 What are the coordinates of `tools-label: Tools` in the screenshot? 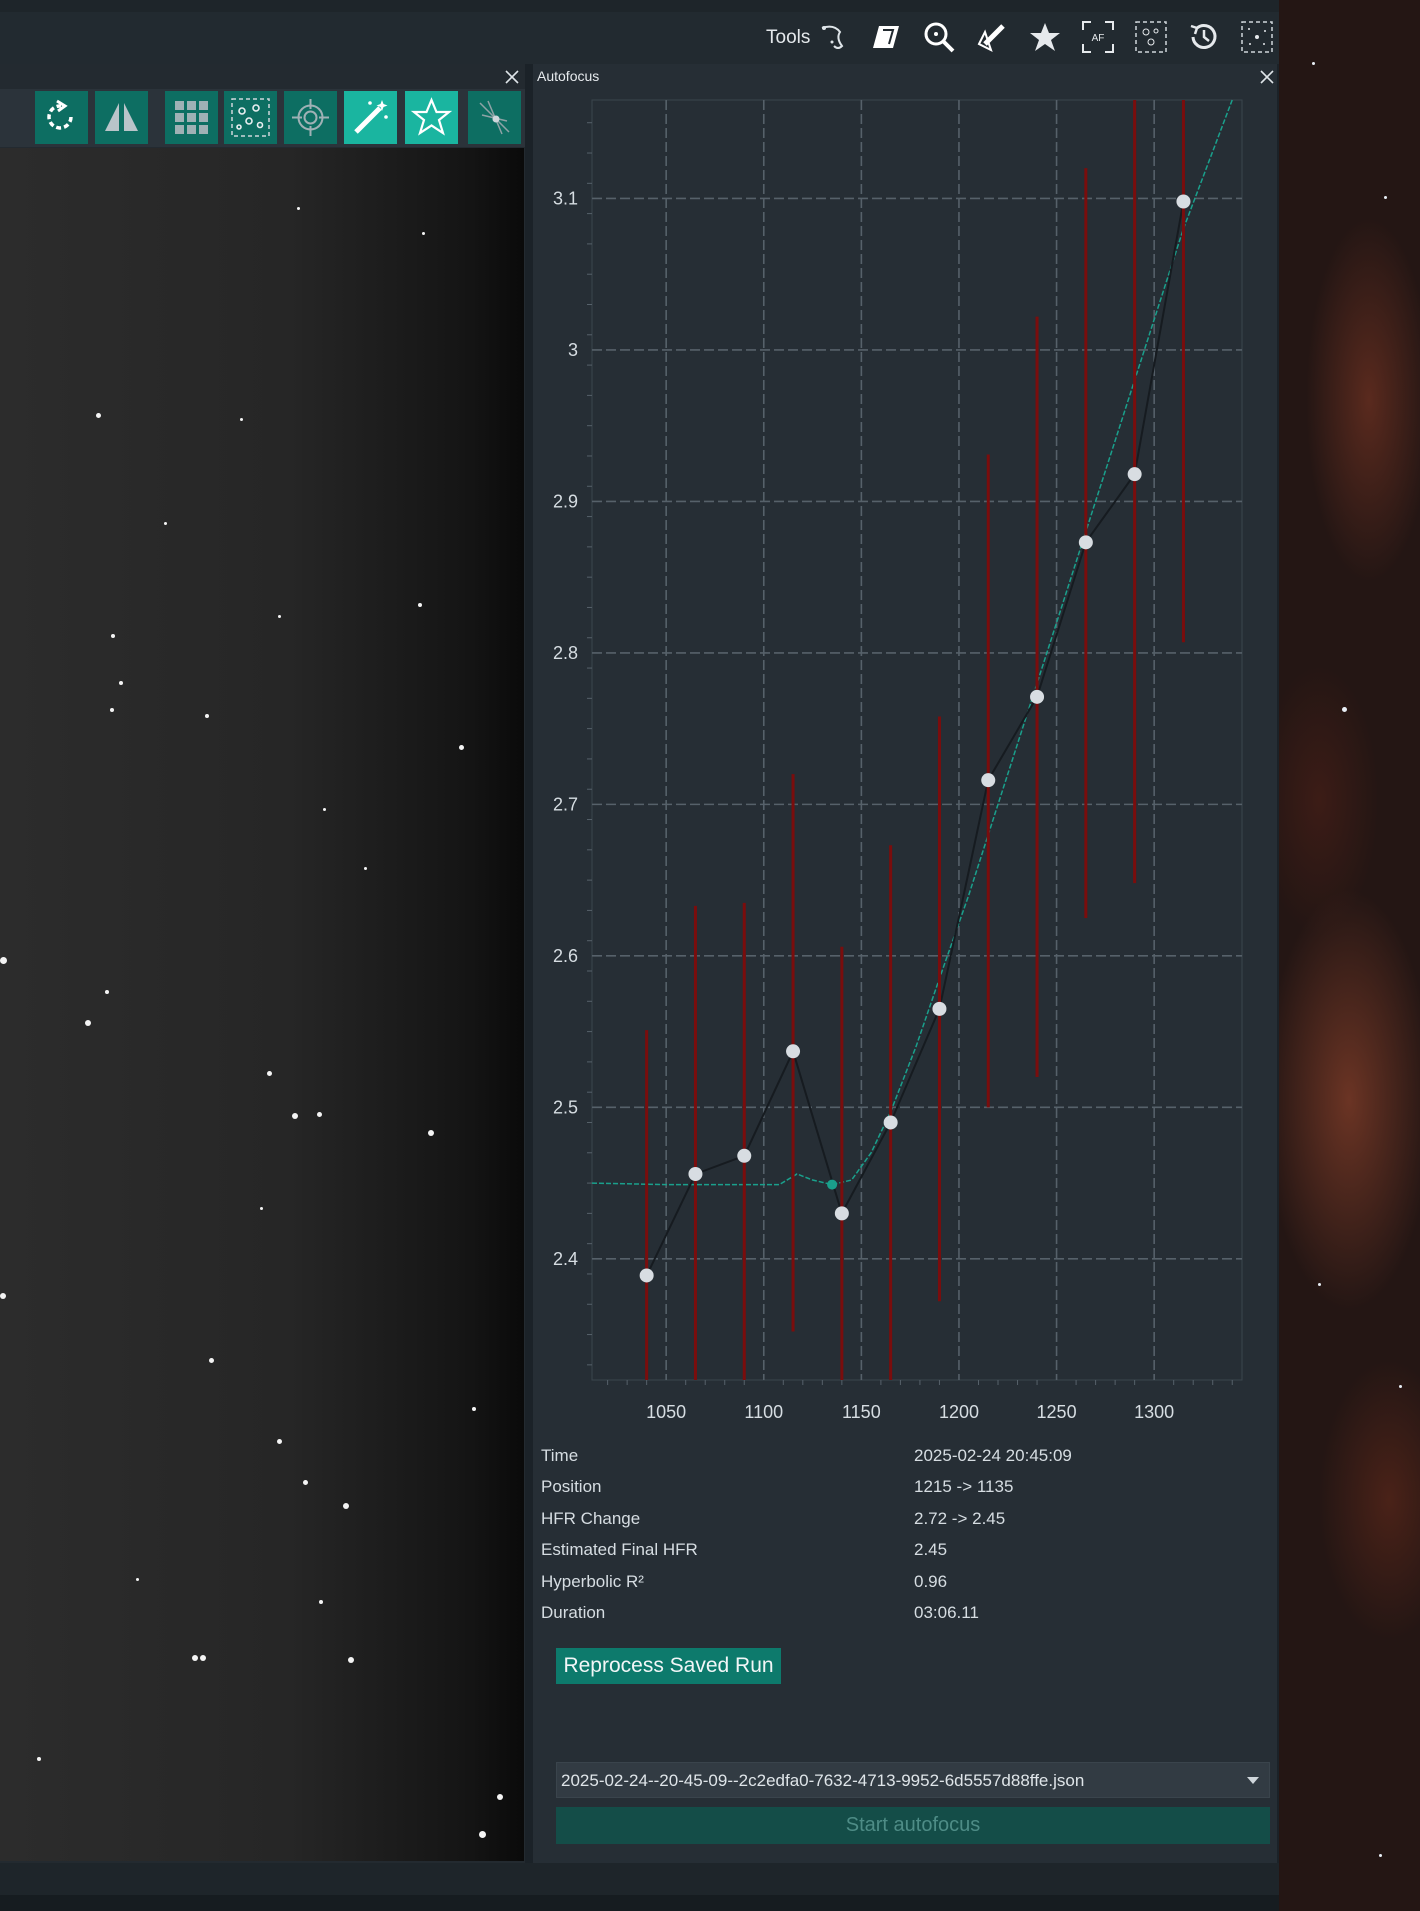 It's located at (788, 37).